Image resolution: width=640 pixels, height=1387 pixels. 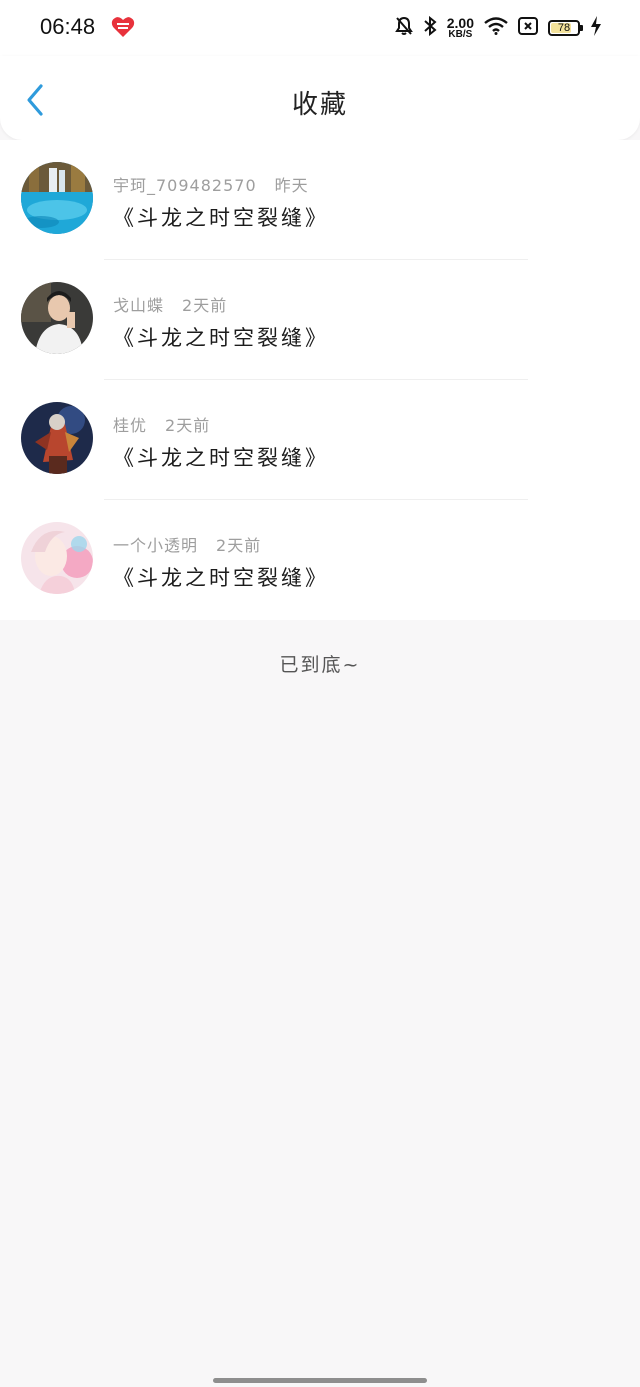 I want to click on app-notification-icon, so click(x=123, y=27).